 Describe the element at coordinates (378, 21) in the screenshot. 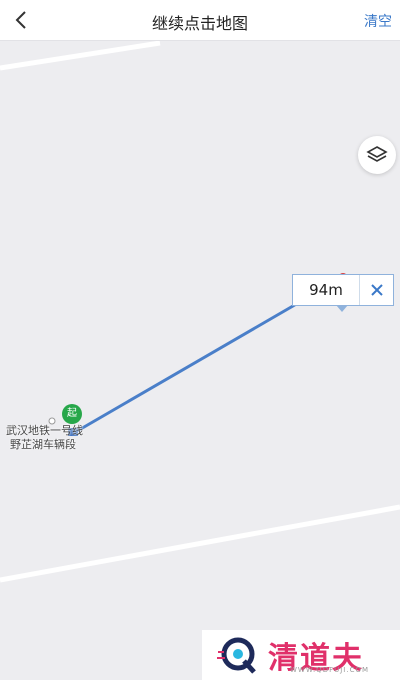

I see `clear-button: 清空` at that location.